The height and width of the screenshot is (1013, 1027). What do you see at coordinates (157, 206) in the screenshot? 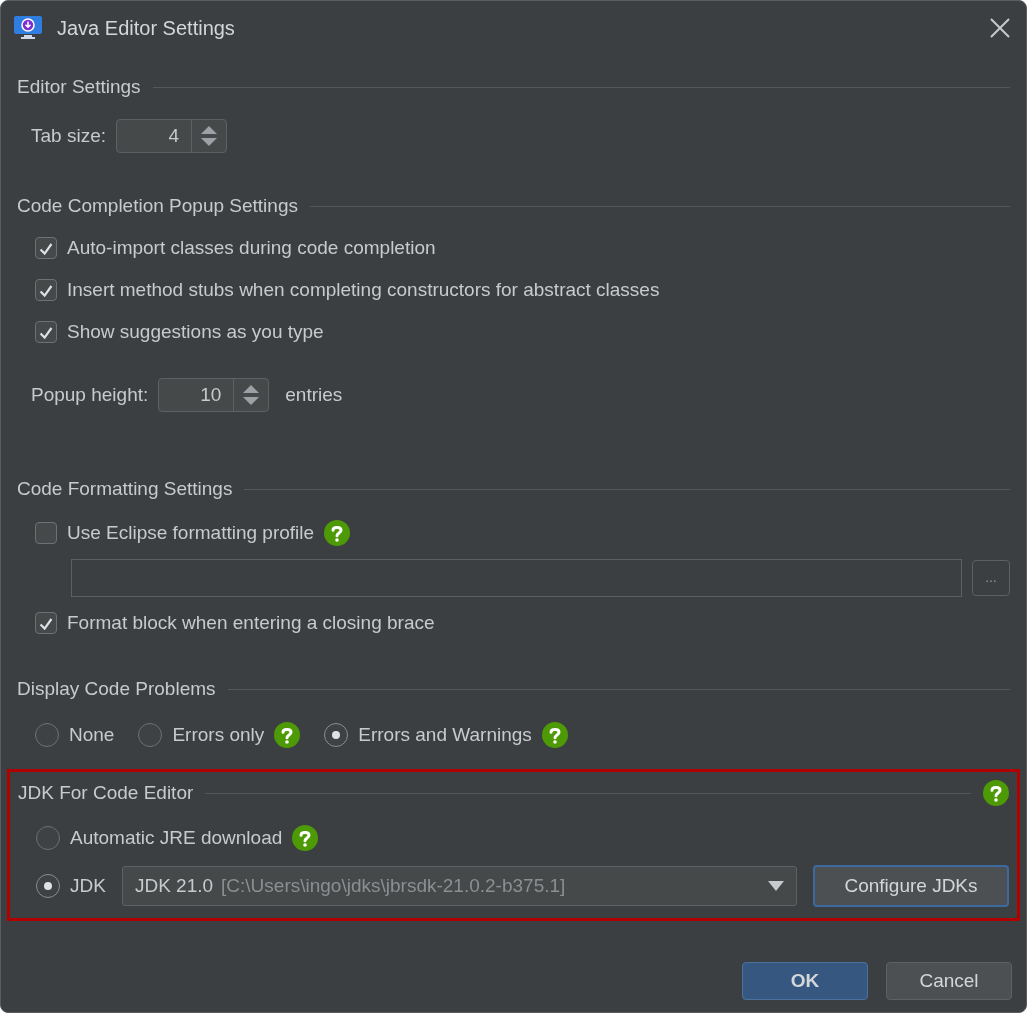
I see `section-heading: Code Completion Popup Settings` at bounding box center [157, 206].